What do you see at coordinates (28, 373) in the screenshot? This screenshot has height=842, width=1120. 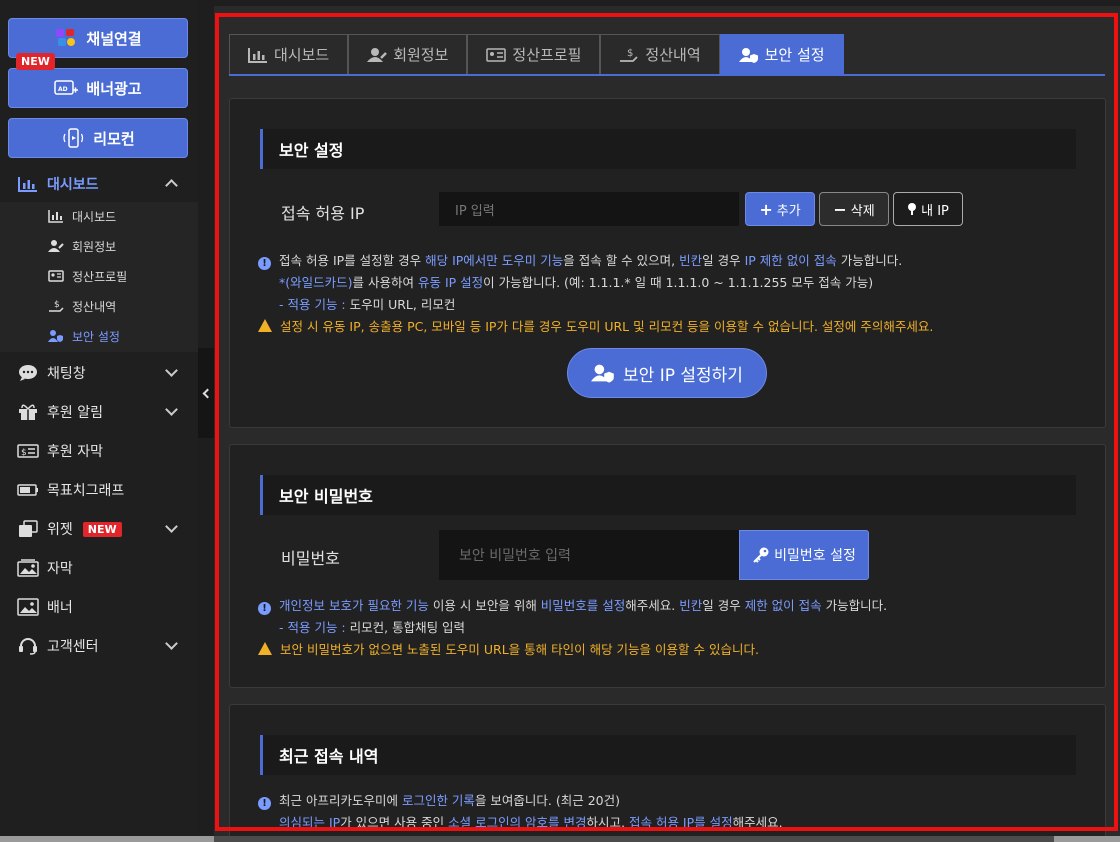 I see `chat-bubble-icon` at bounding box center [28, 373].